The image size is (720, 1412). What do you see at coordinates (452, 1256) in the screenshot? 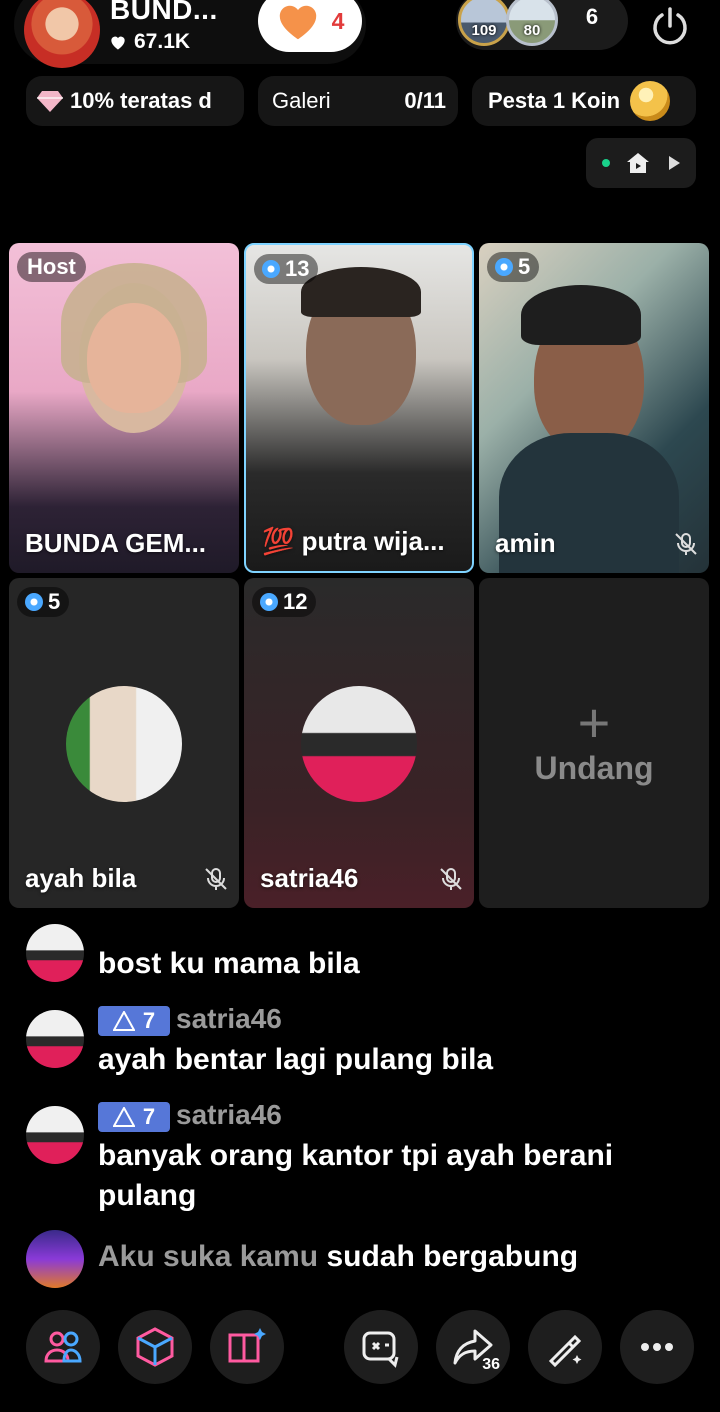
I see `join-text: sudah bergabung` at bounding box center [452, 1256].